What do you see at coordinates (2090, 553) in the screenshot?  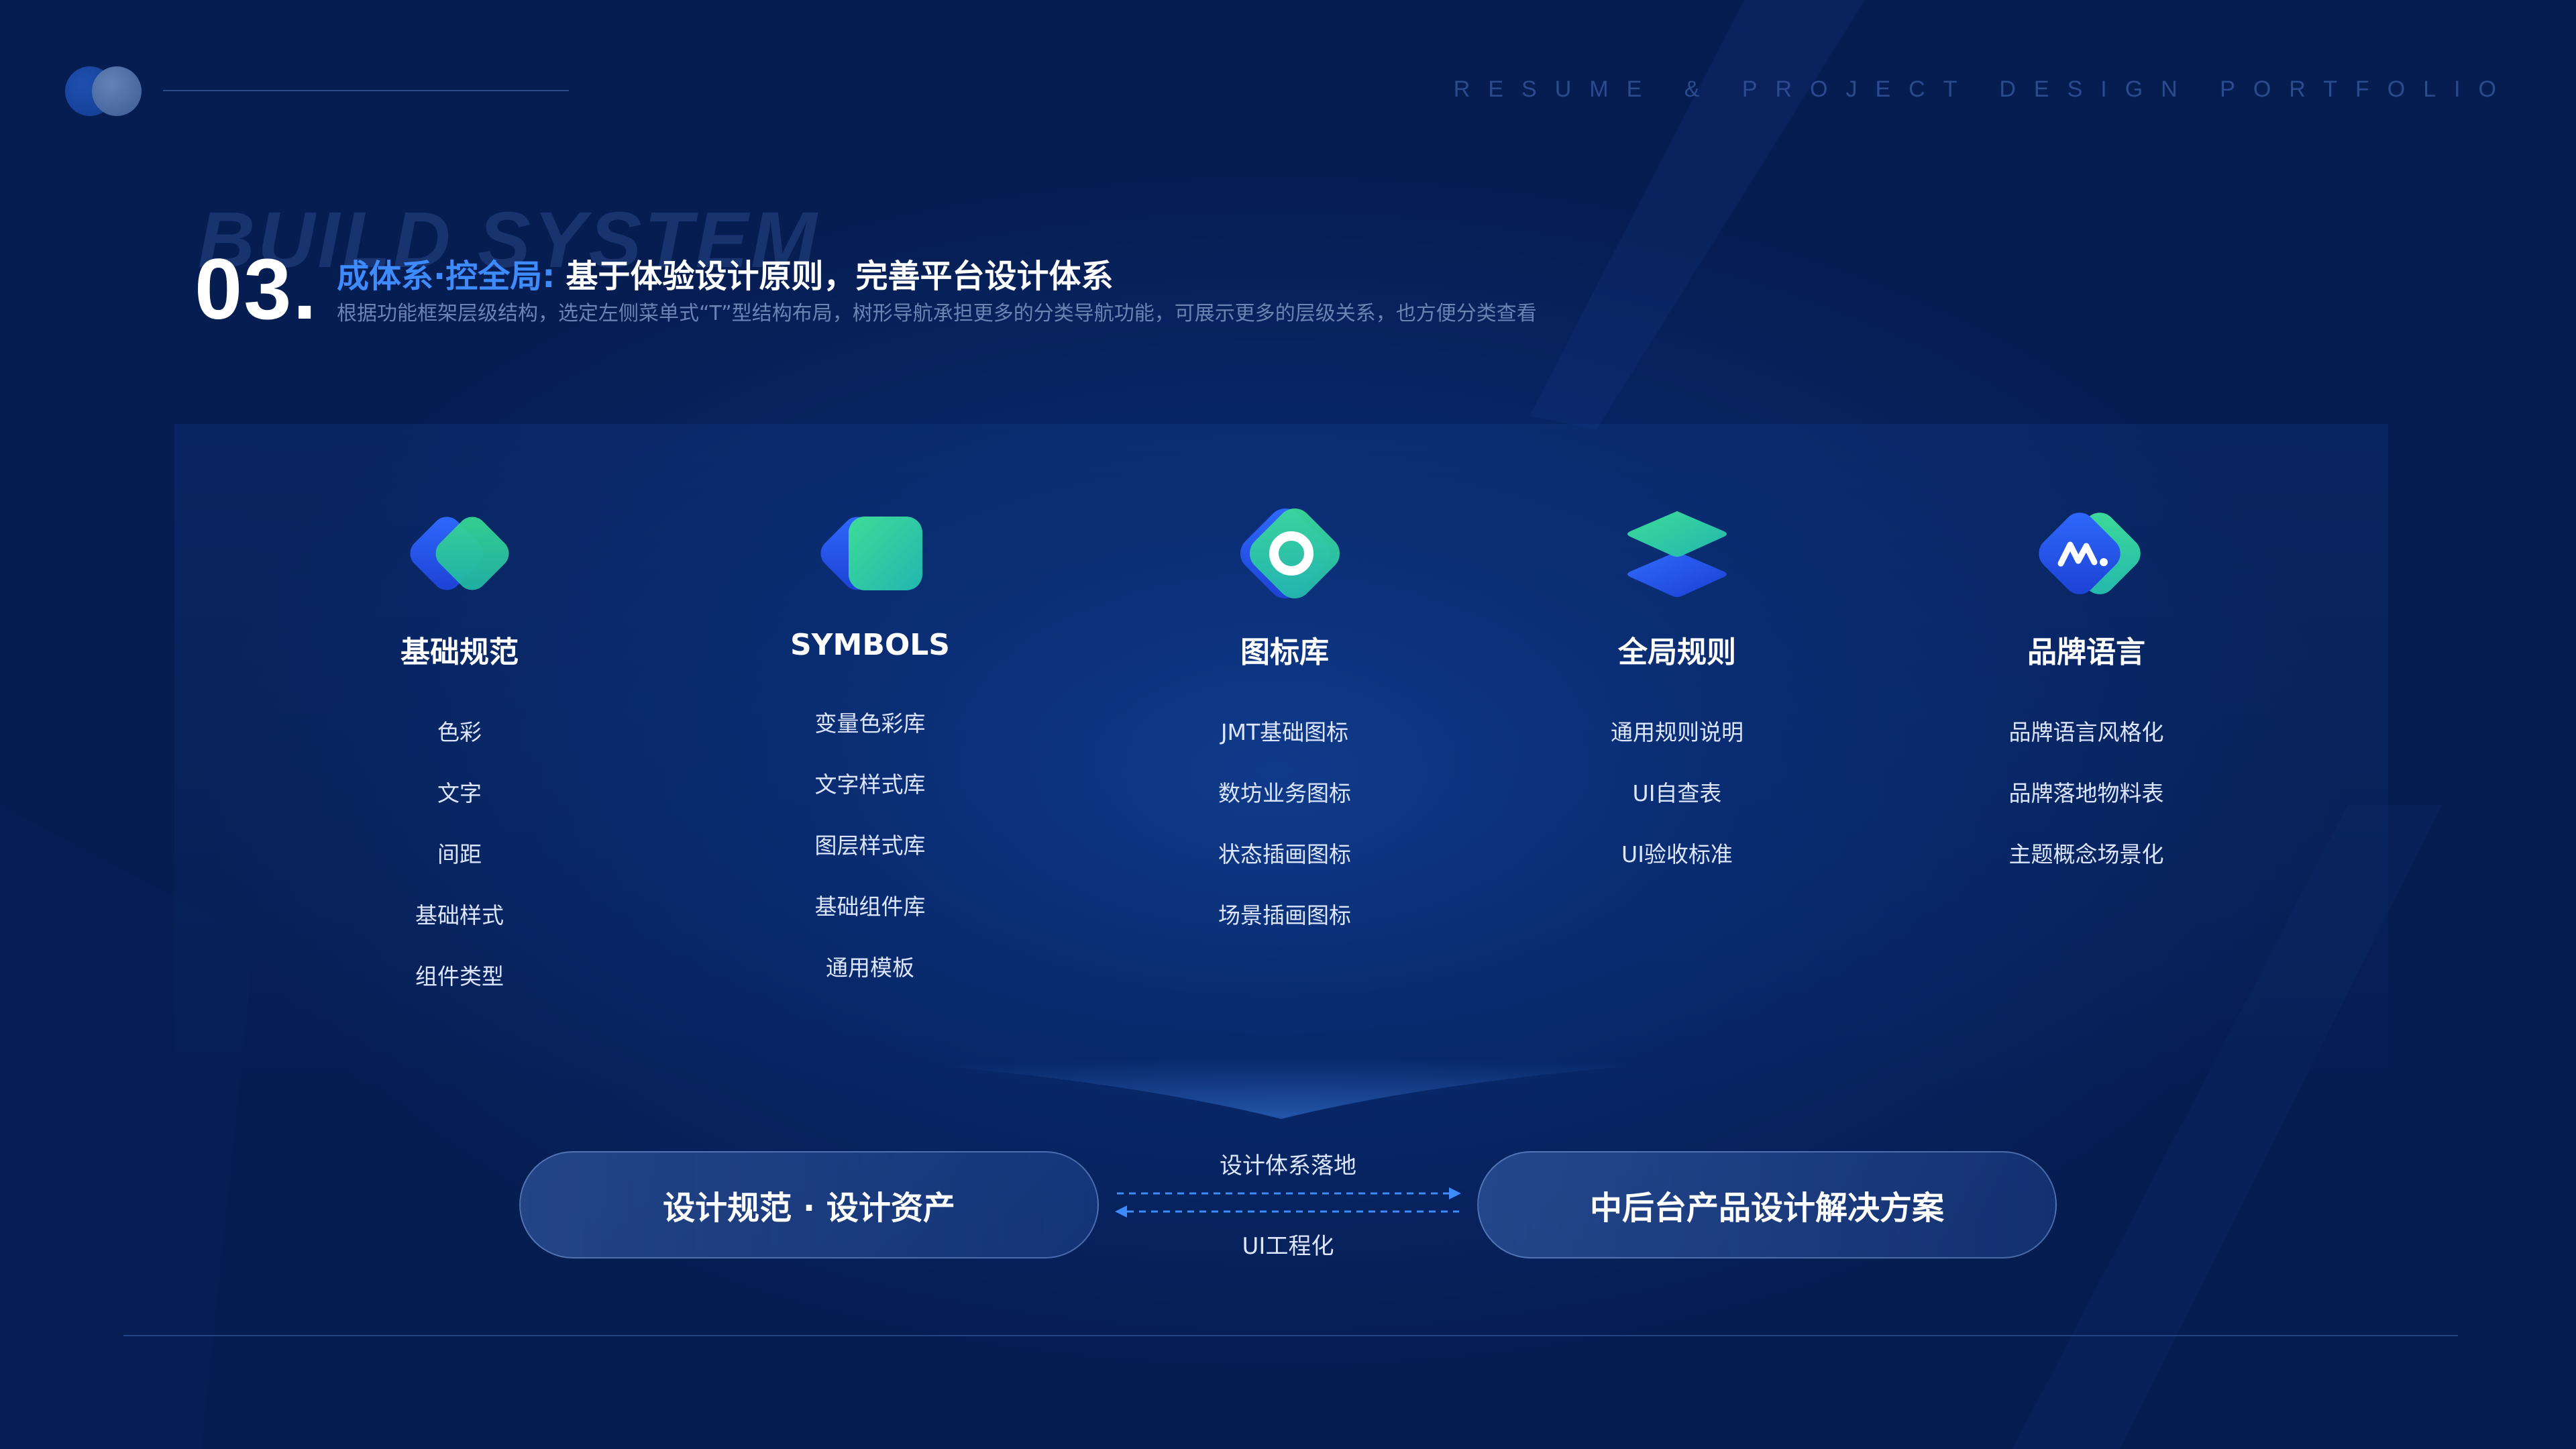 I see `brand-wave-icon` at bounding box center [2090, 553].